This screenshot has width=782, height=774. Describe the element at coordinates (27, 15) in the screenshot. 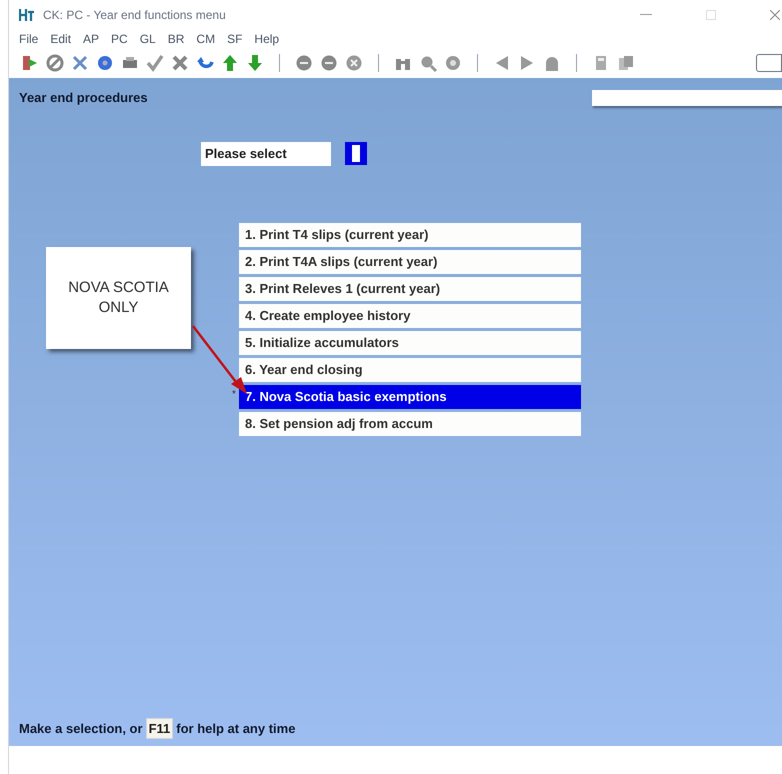

I see `app-logo-icon` at that location.